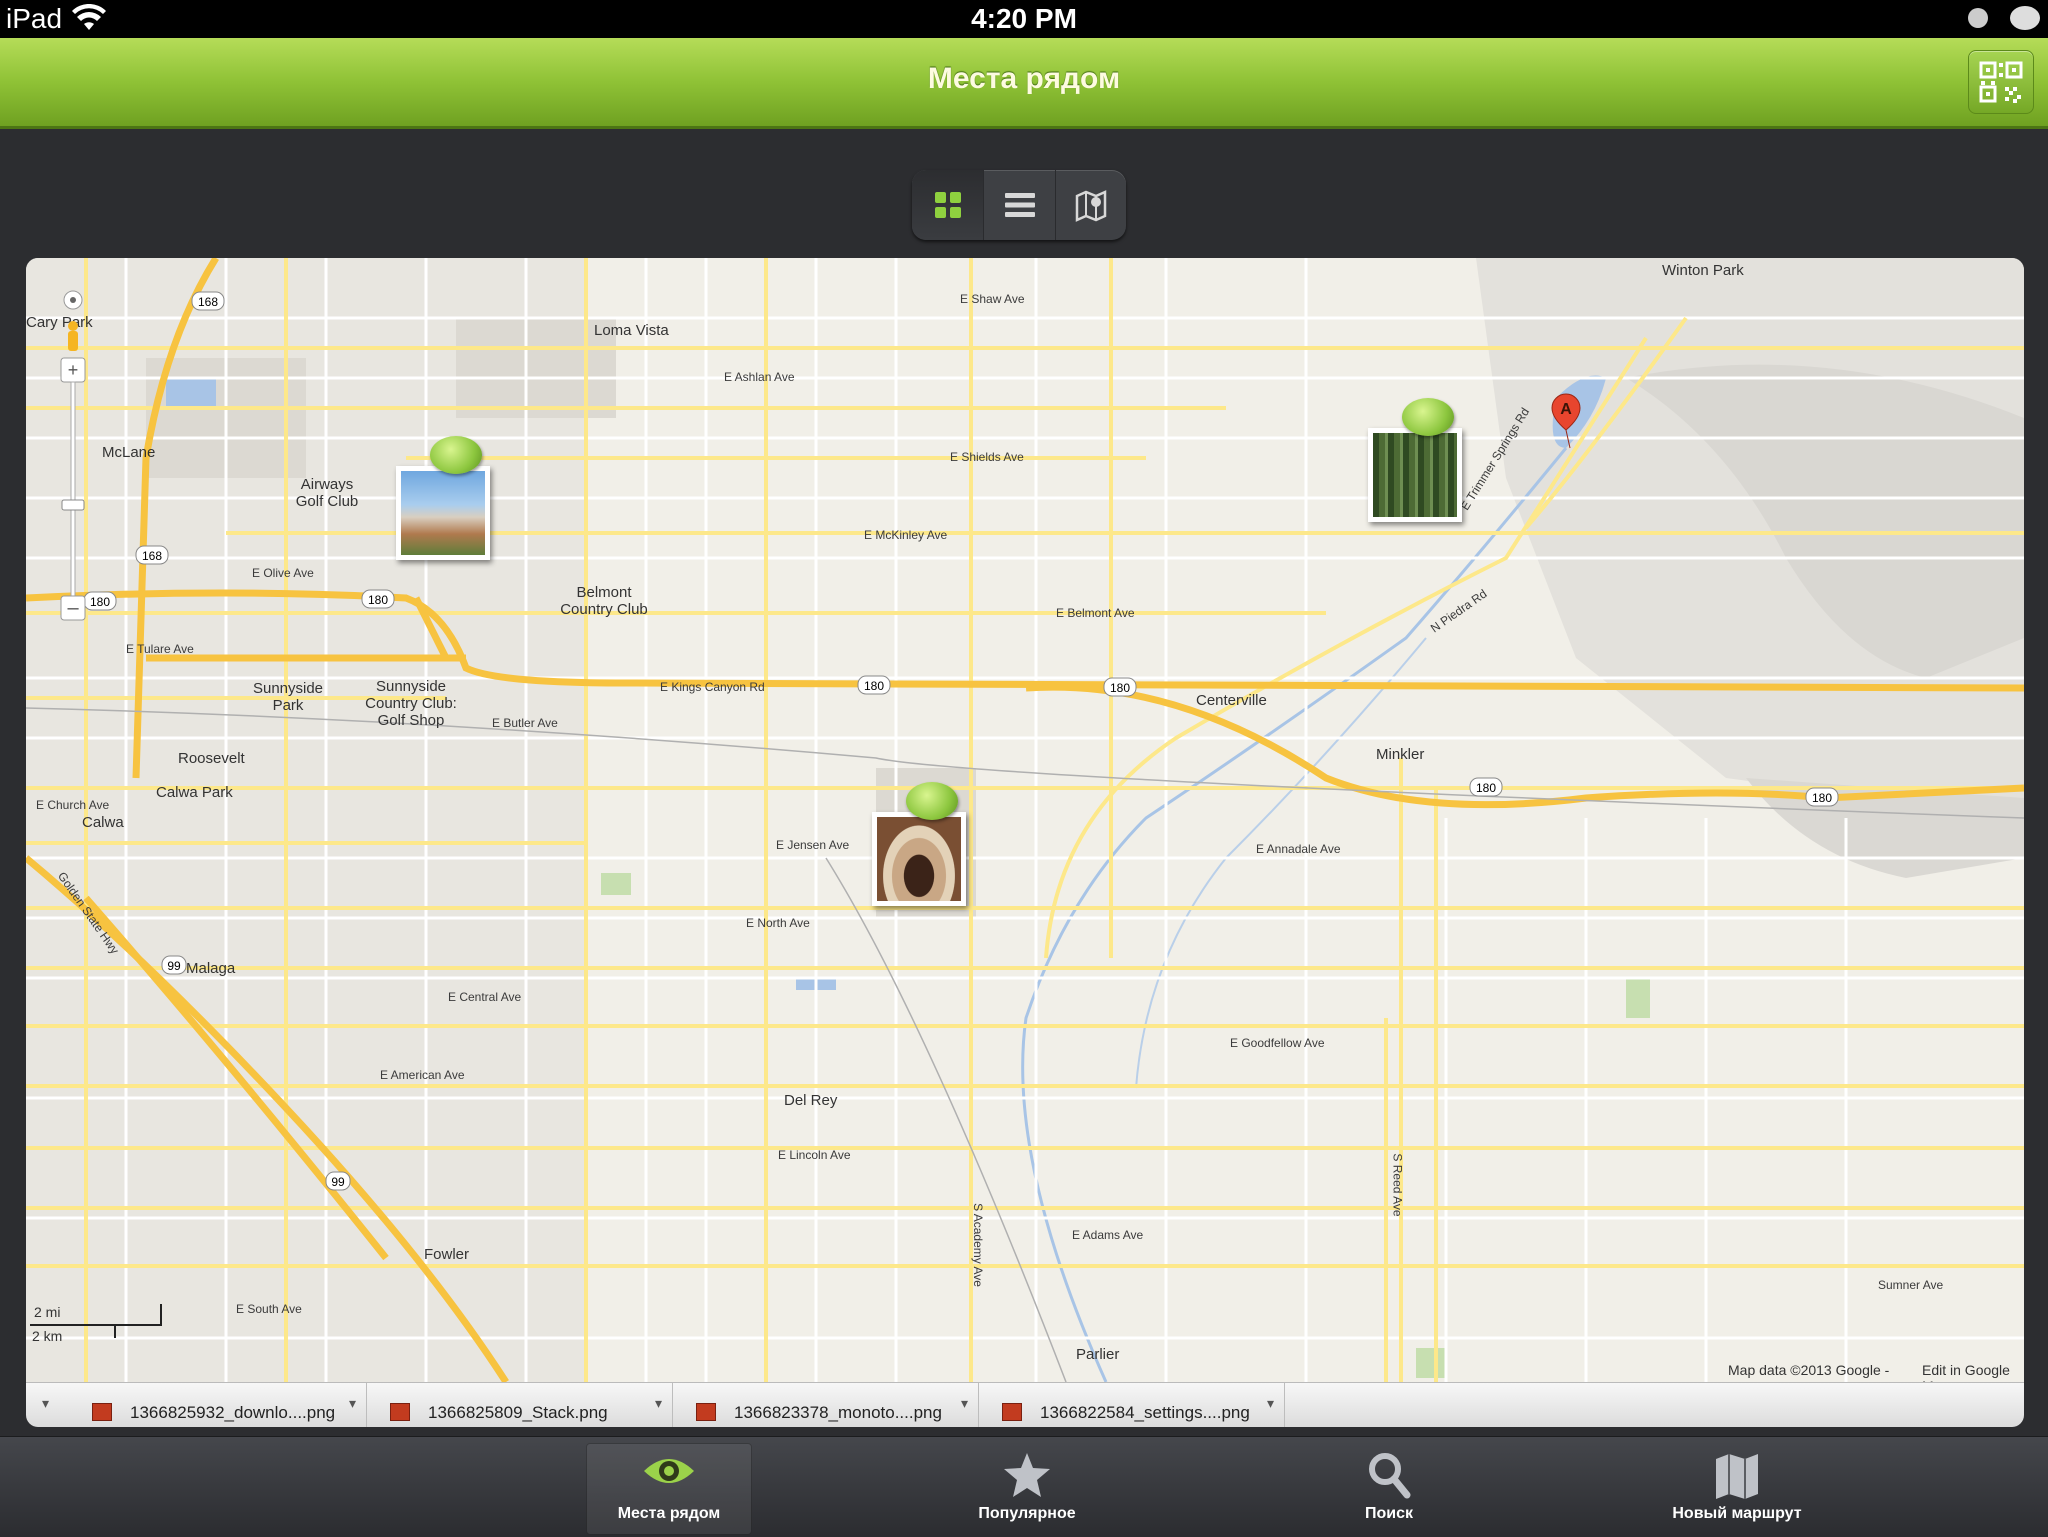  Describe the element at coordinates (1131, 1405) in the screenshot. I see `download-item: 1366822584_settings....png ▾` at that location.